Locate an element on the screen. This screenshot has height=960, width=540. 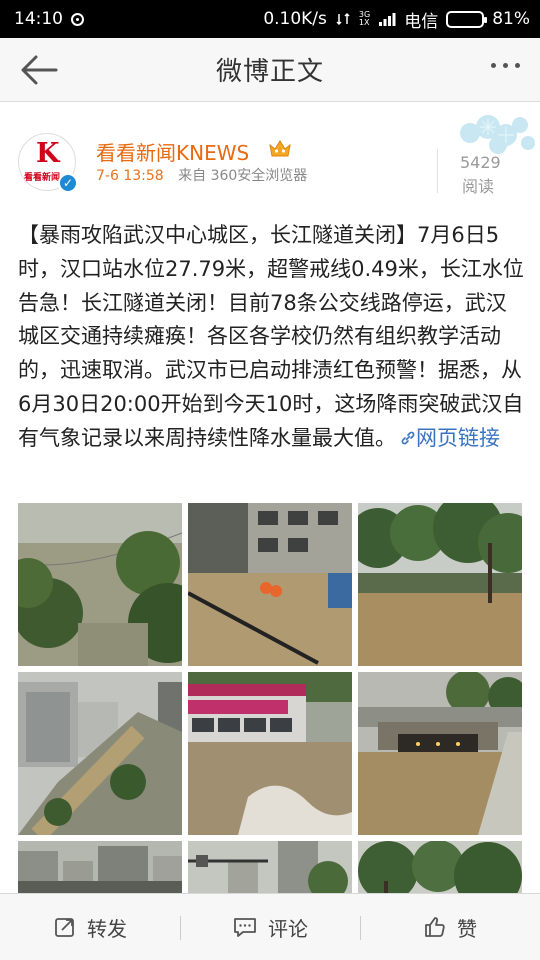
title-bar: 微博正文 is located at coordinates (270, 70).